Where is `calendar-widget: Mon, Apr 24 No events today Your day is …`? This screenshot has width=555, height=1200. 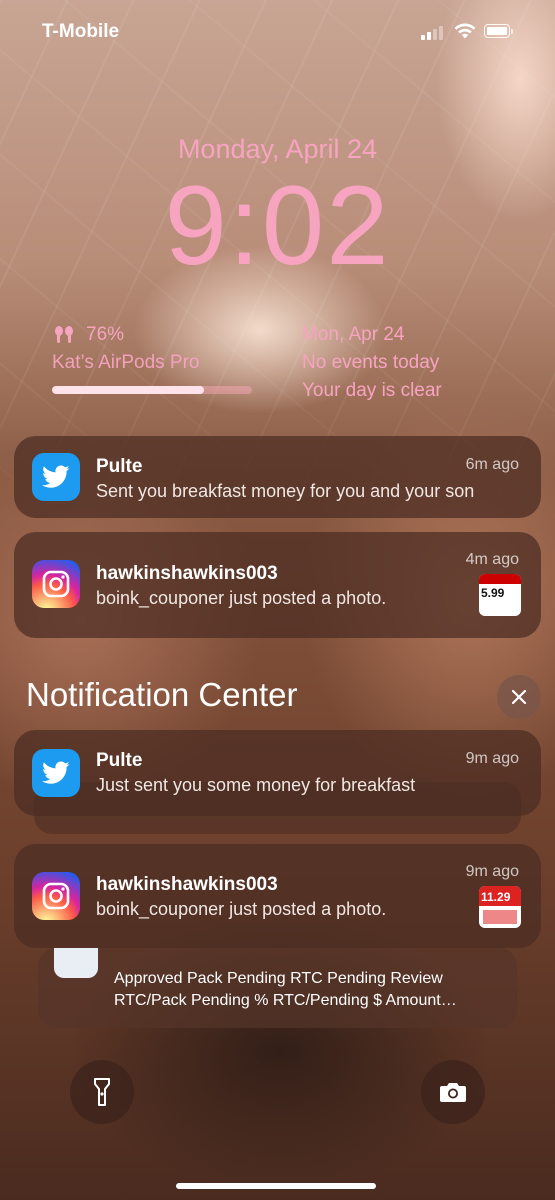
calendar-widget: Mon, Apr 24 No events today Your day is … is located at coordinates (417, 366).